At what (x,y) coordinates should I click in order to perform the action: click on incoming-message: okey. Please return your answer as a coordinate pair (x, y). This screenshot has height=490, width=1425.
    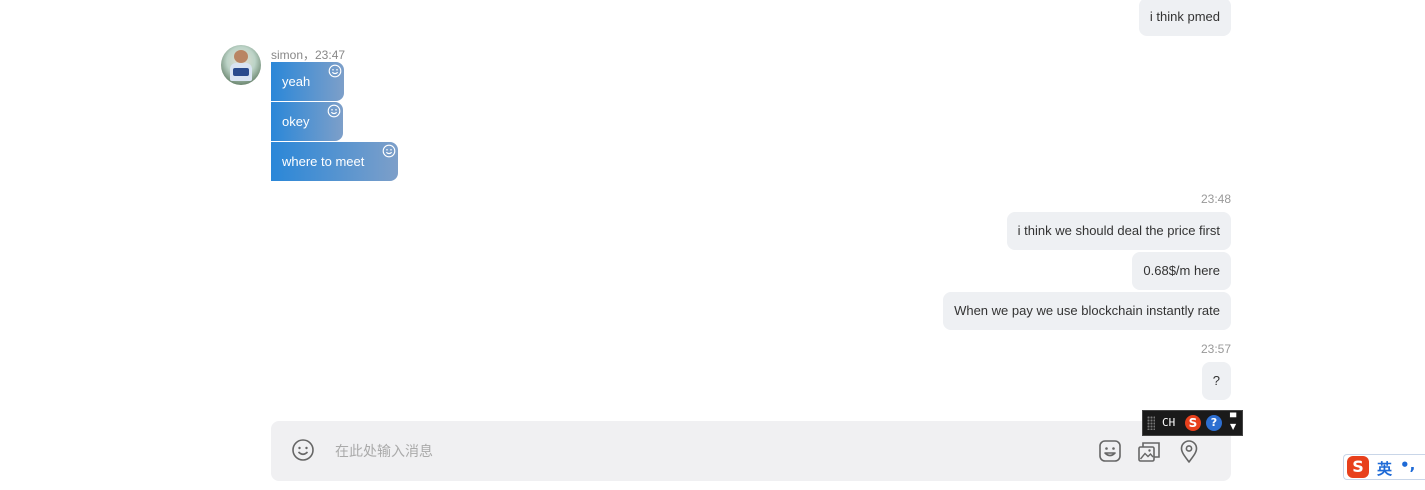
    Looking at the image, I should click on (307, 121).